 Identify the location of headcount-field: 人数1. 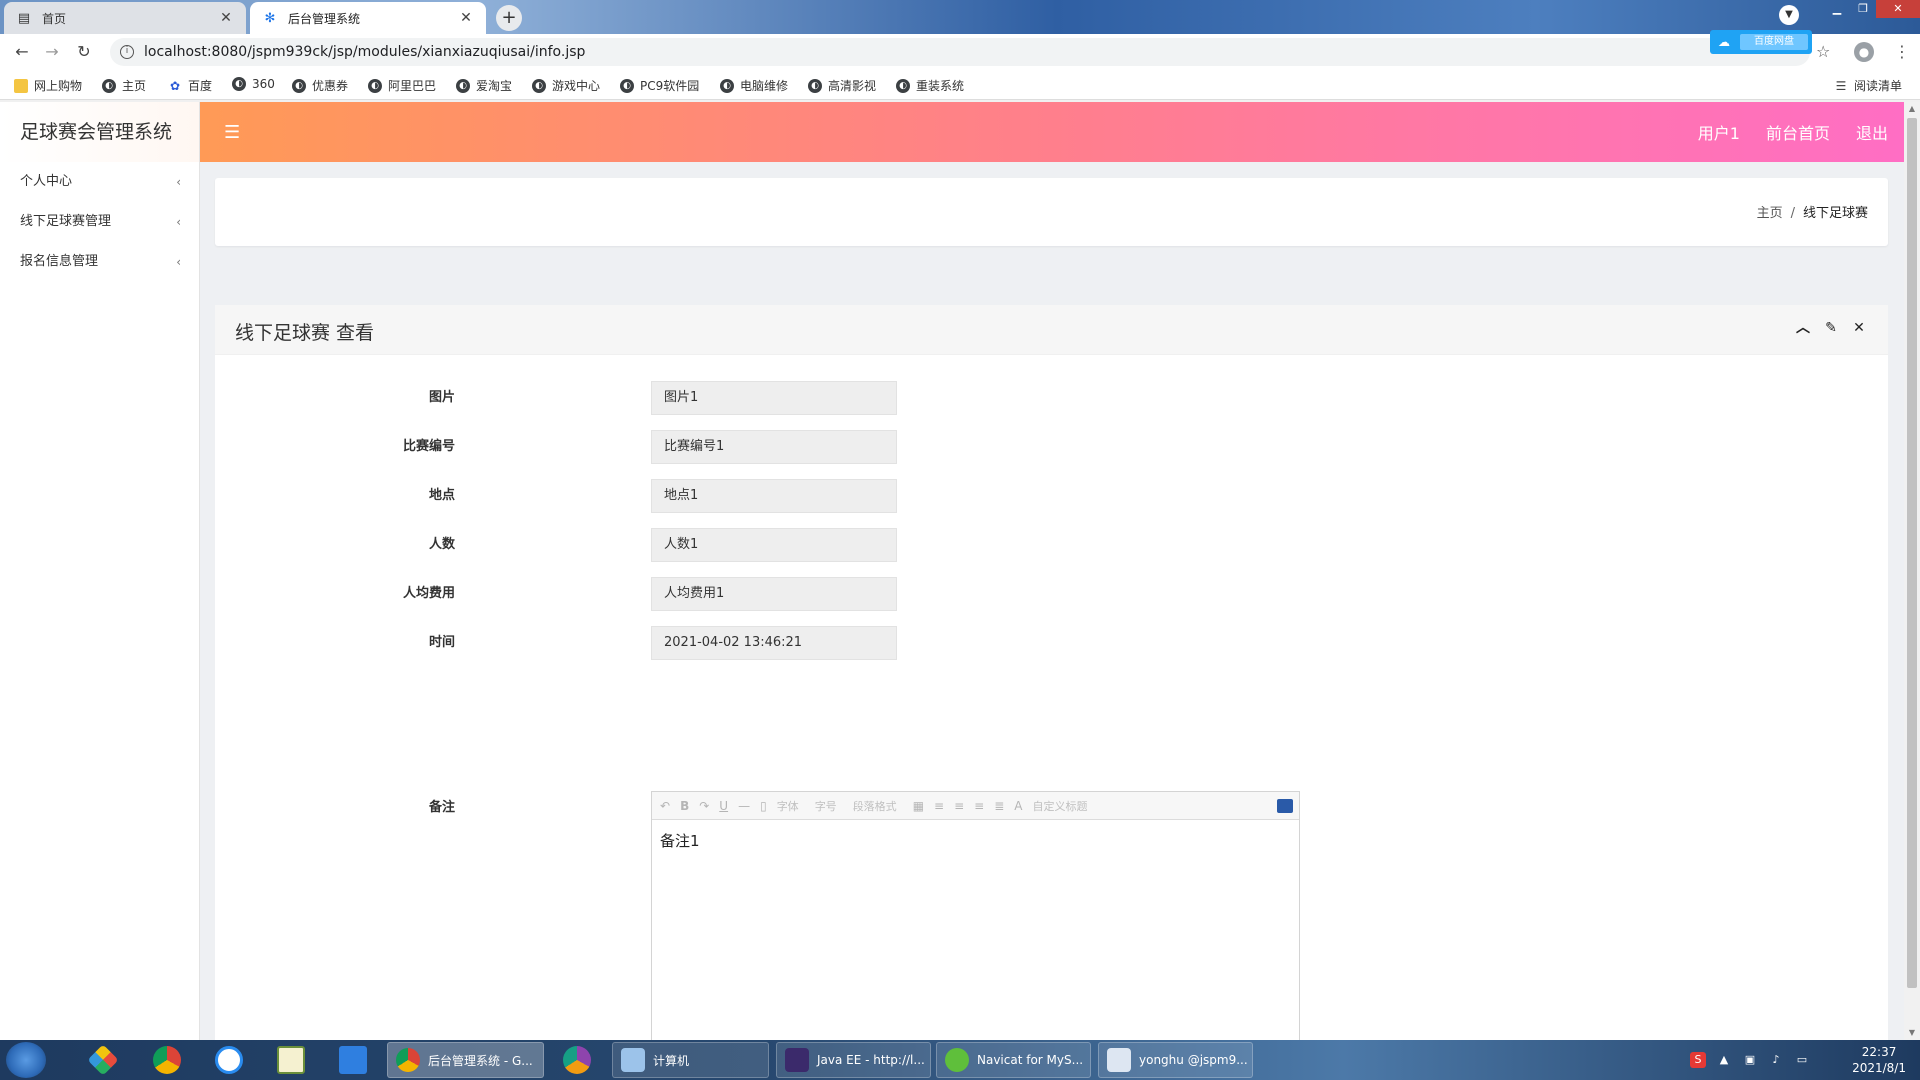
(774, 545).